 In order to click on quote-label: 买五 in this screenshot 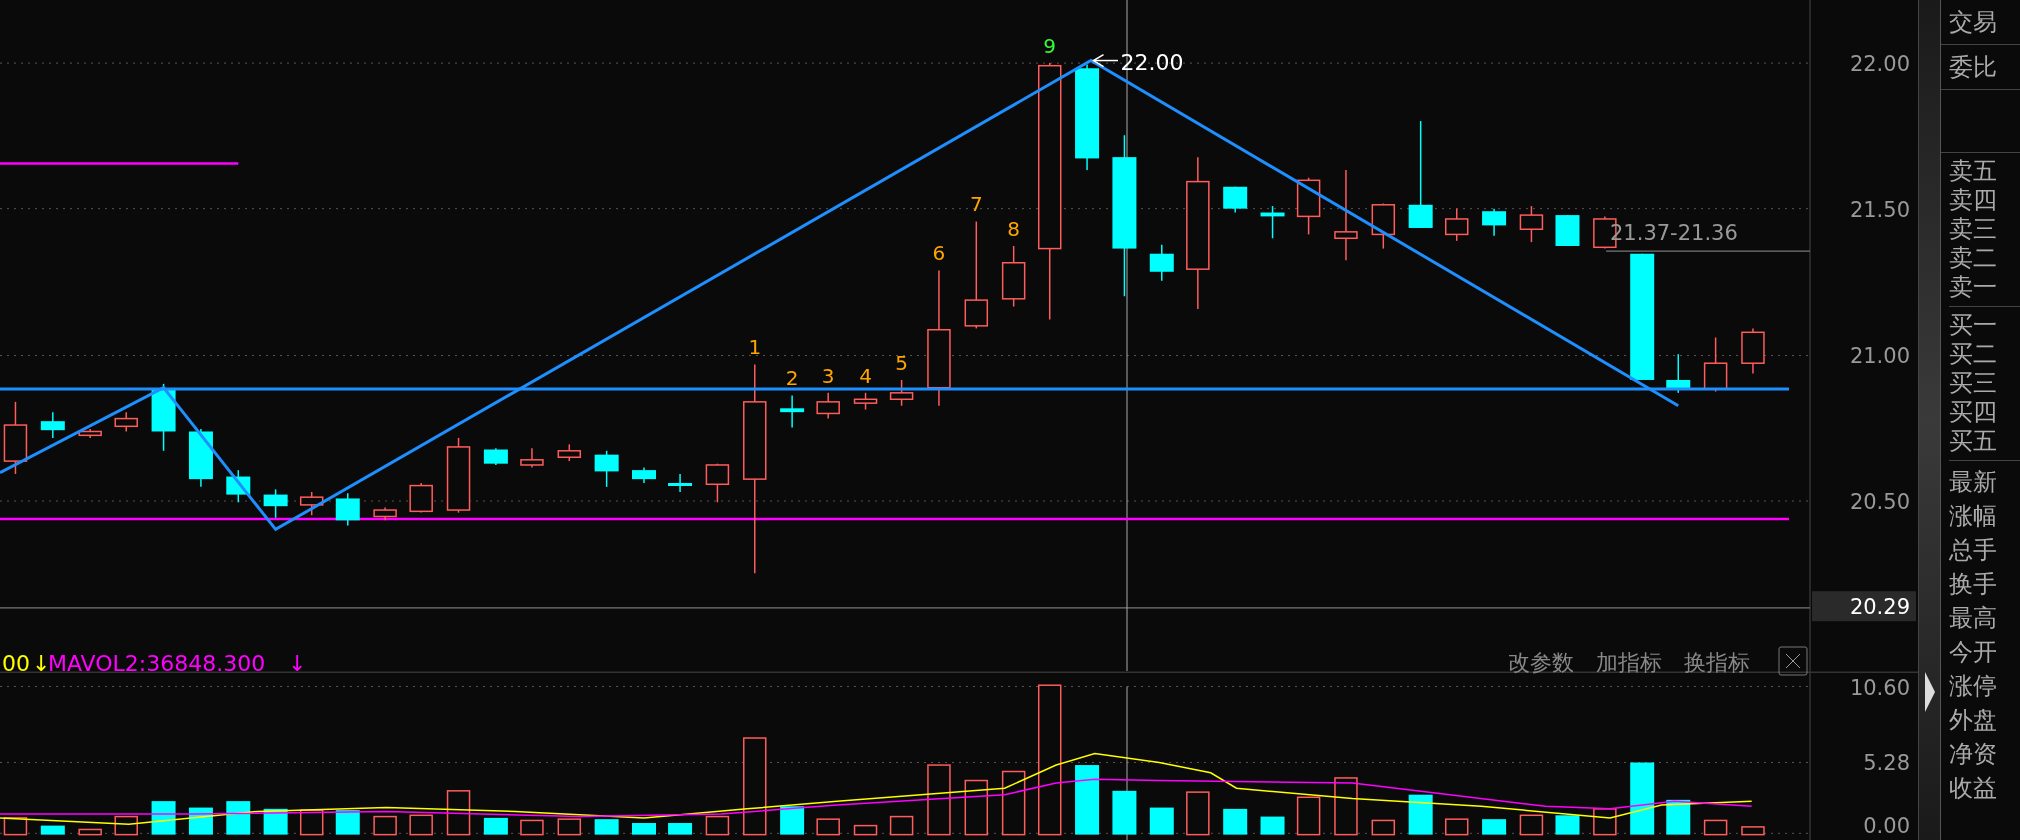, I will do `click(1973, 441)`.